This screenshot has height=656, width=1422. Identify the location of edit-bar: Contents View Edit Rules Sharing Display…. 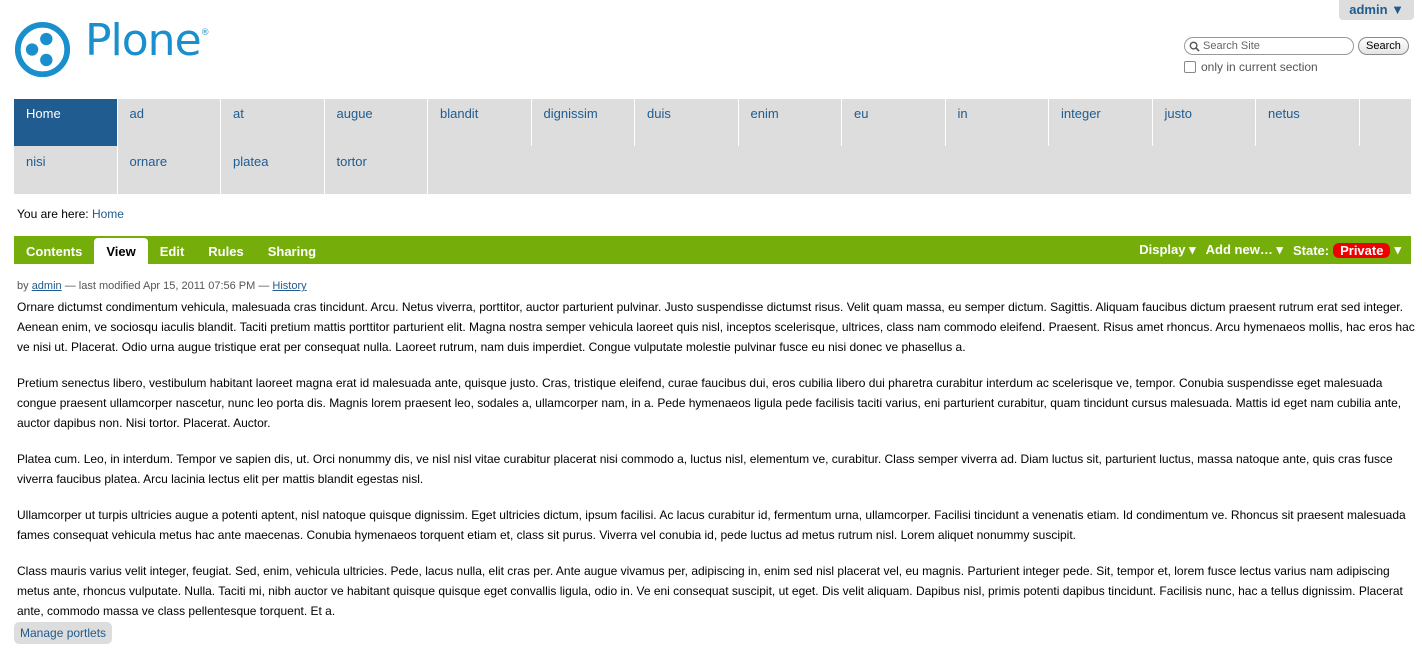
(712, 251).